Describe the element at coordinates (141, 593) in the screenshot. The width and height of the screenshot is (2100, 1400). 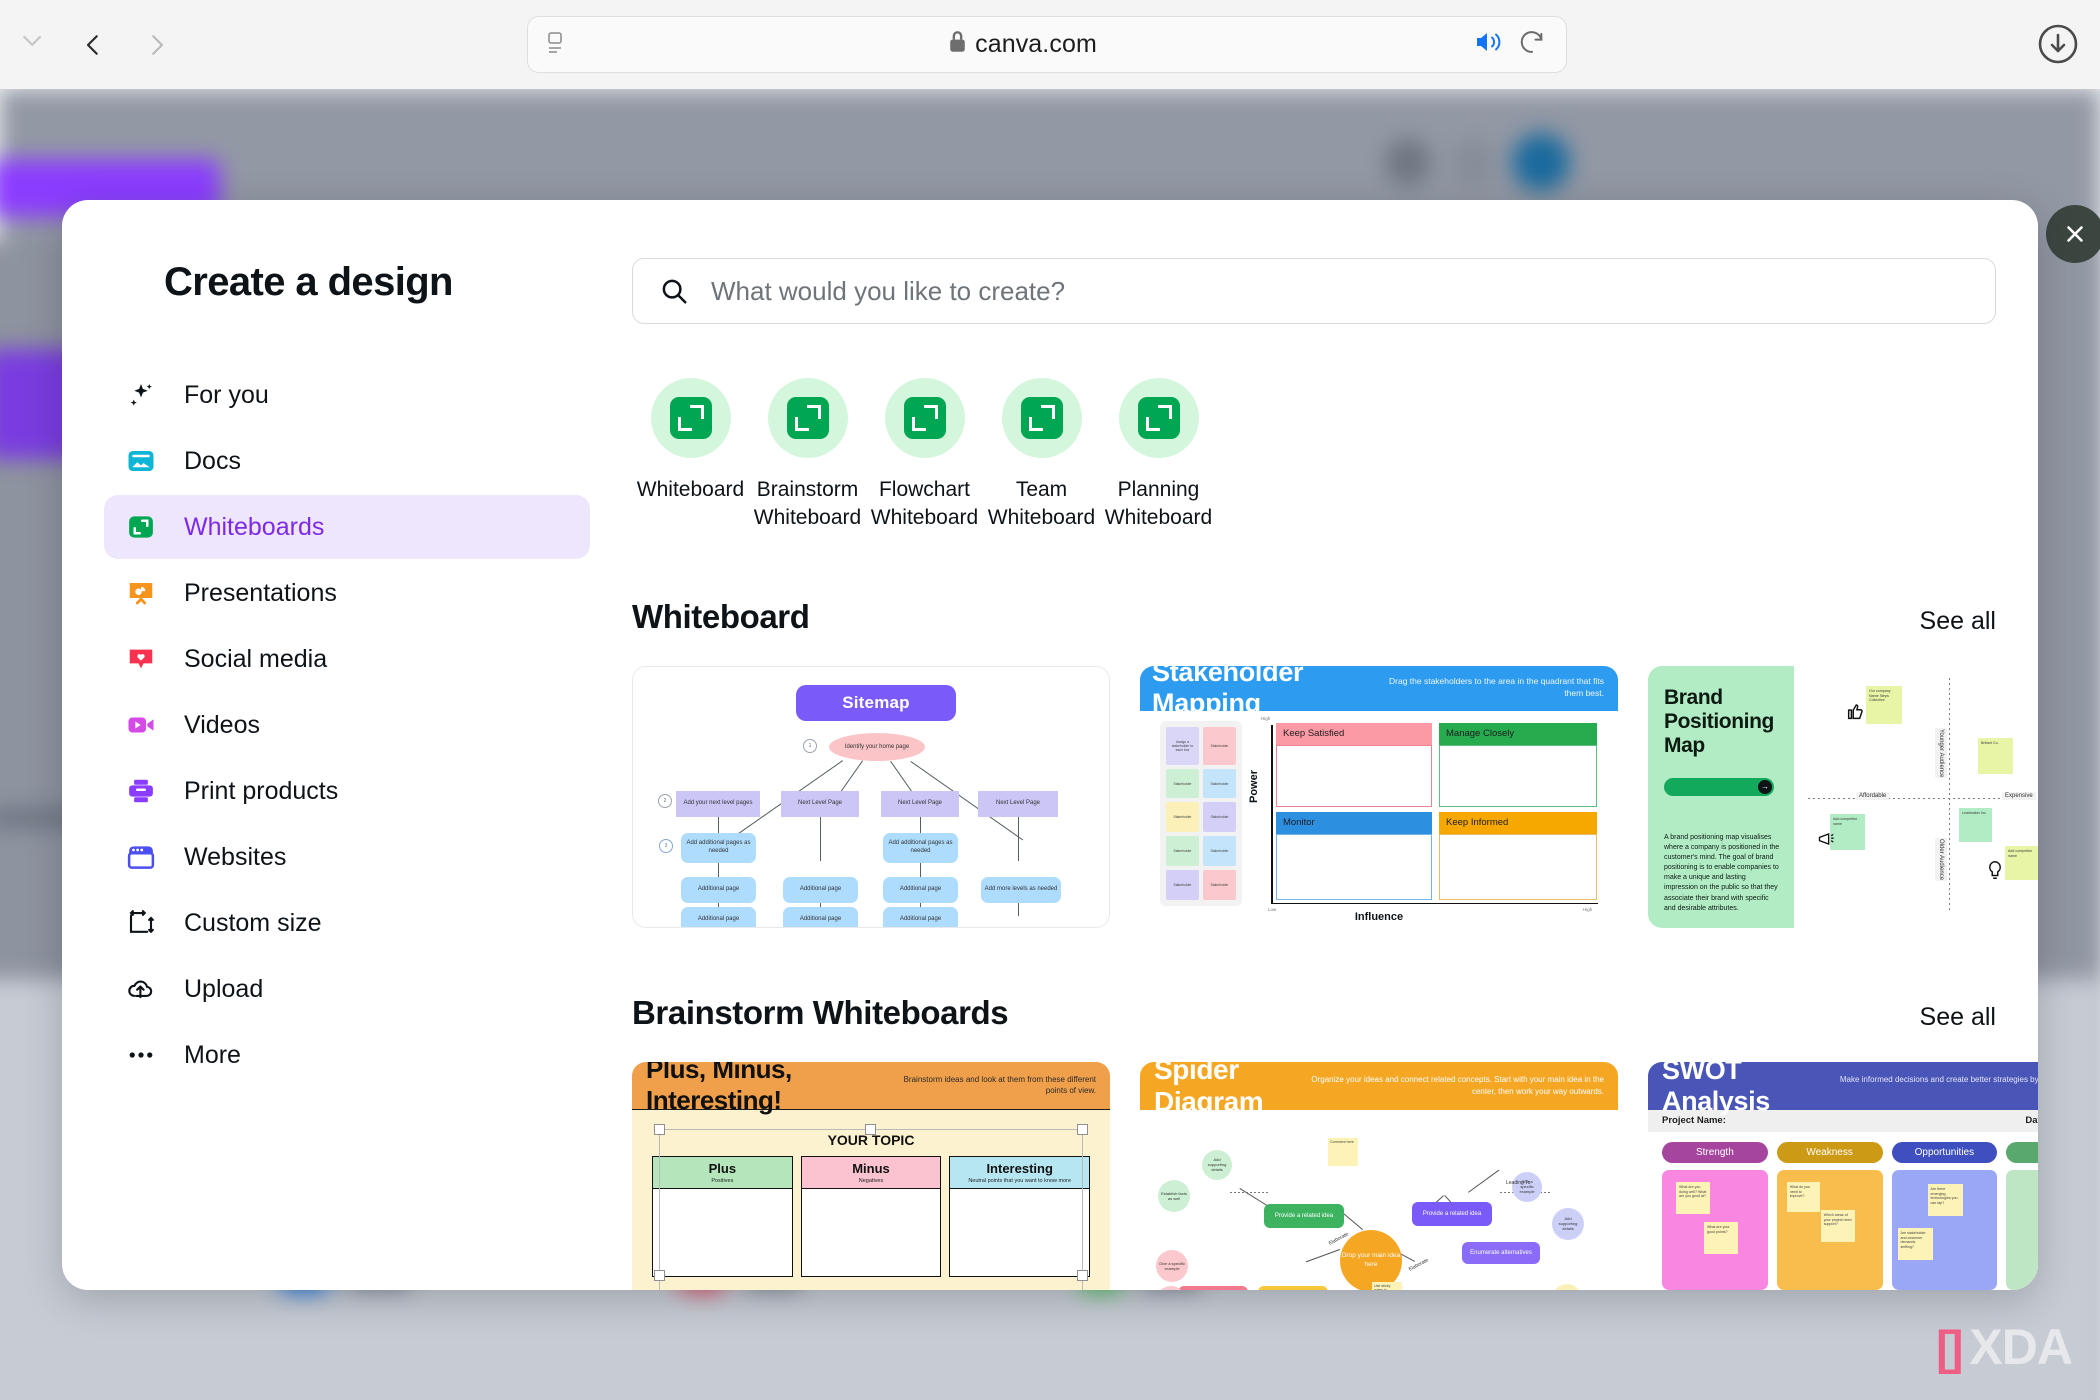
I see `presentation-icon` at that location.